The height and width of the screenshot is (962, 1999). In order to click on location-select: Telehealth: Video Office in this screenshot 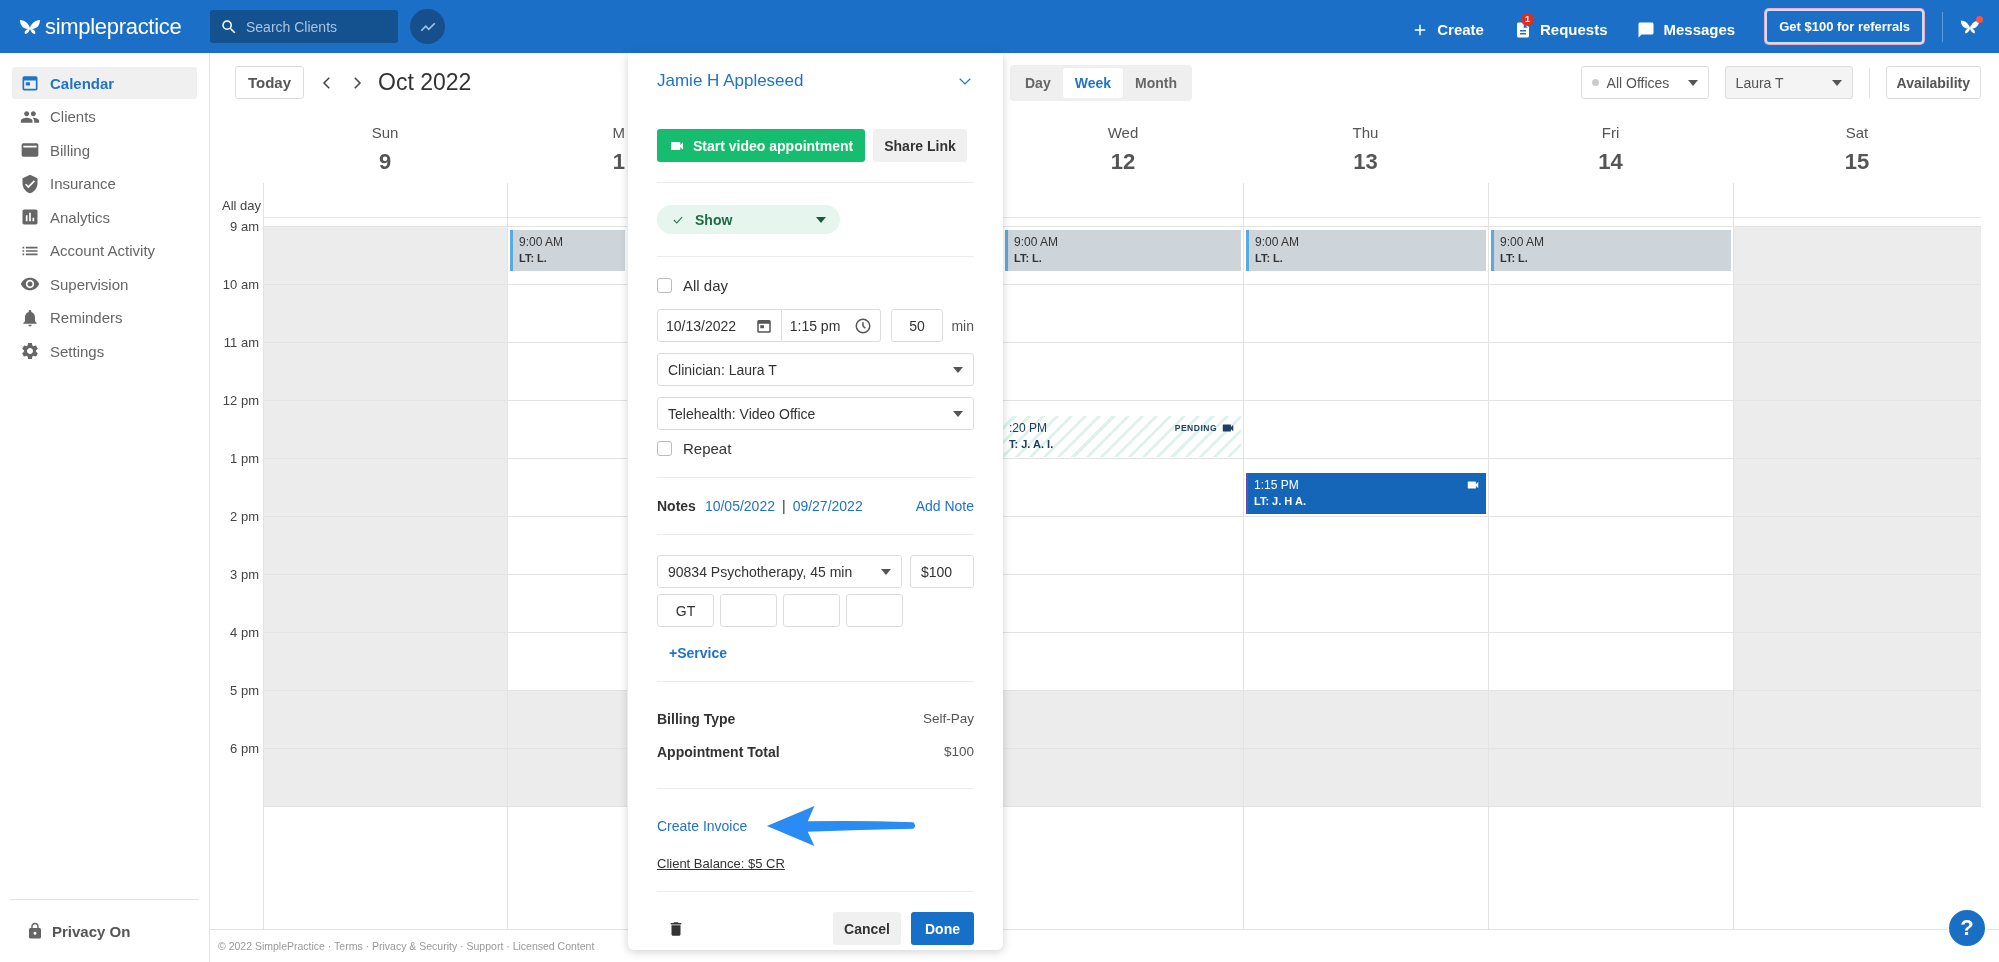, I will do `click(815, 413)`.